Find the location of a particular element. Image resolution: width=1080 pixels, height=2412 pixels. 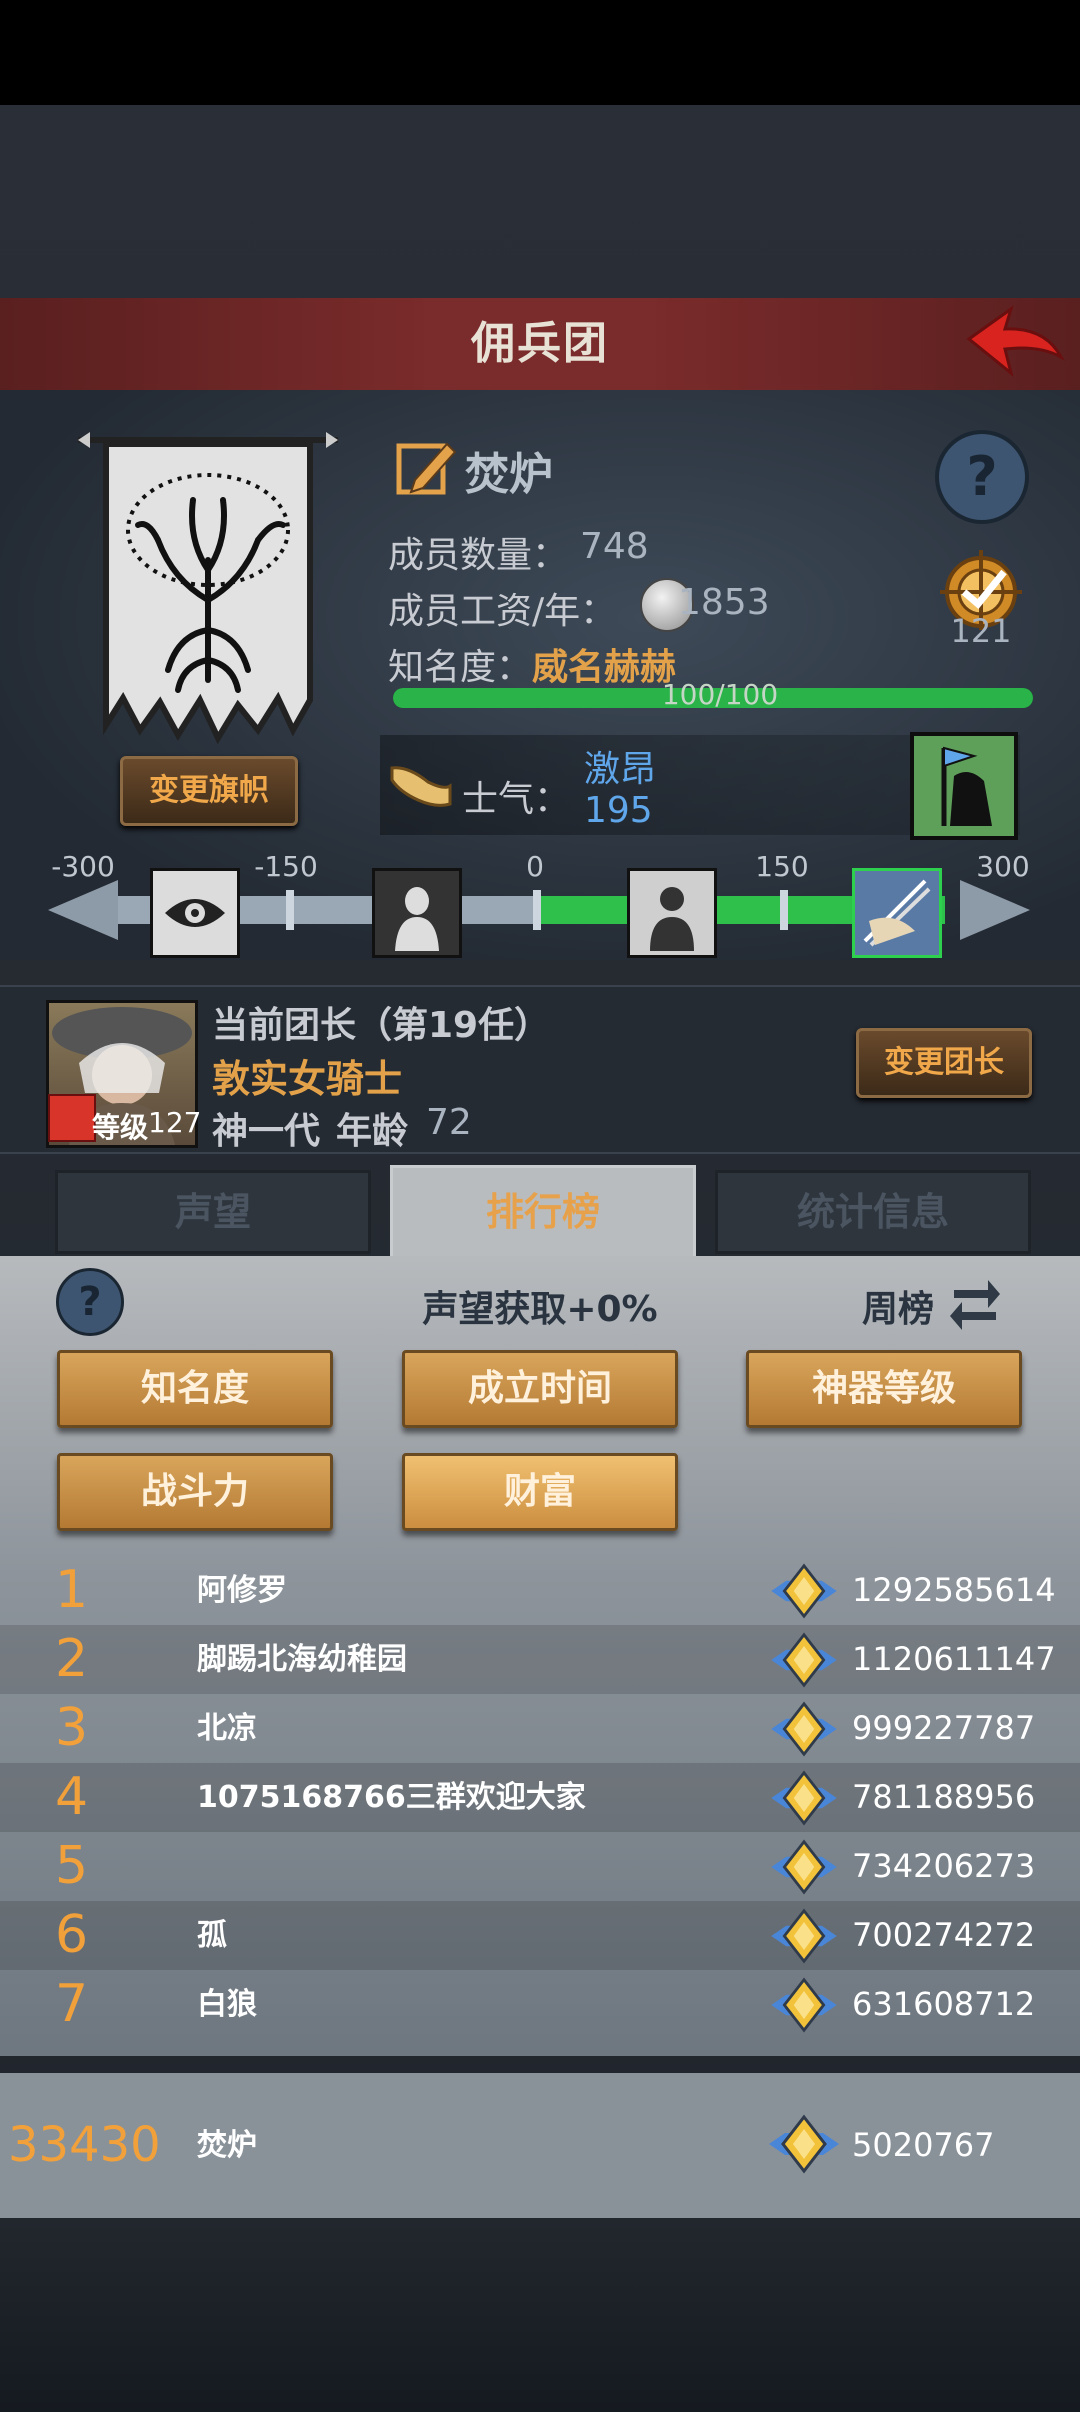

guild-name: 孤 is located at coordinates (212, 1935).